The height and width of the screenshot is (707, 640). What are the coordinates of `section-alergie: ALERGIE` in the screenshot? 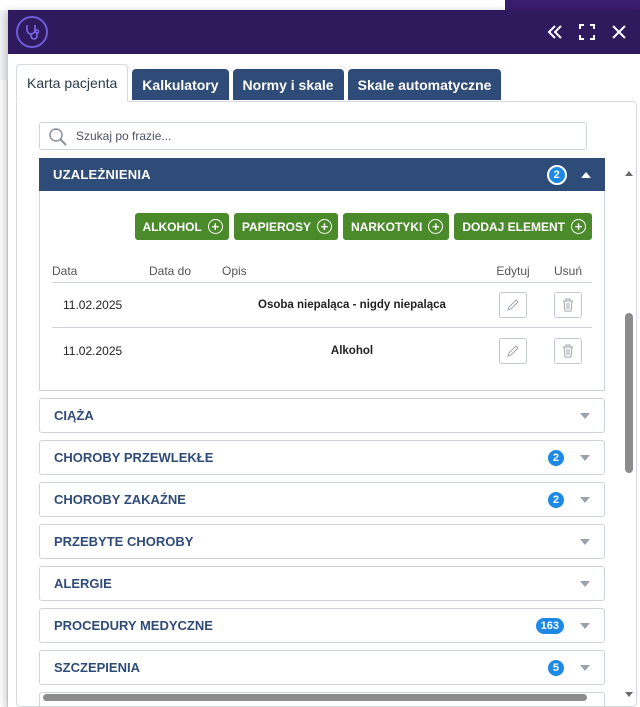 It's located at (322, 583).